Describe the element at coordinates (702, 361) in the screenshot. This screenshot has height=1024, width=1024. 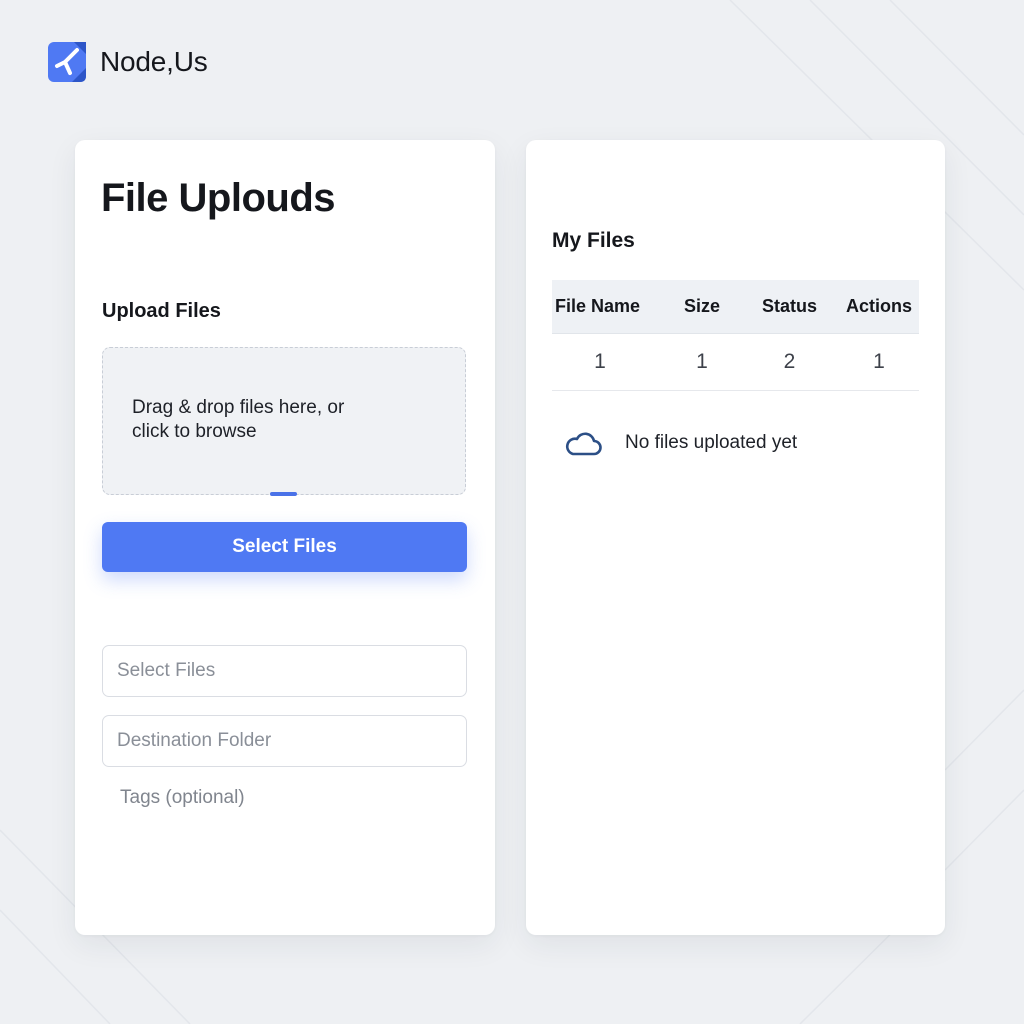
I see `table-cell-size: 1` at that location.